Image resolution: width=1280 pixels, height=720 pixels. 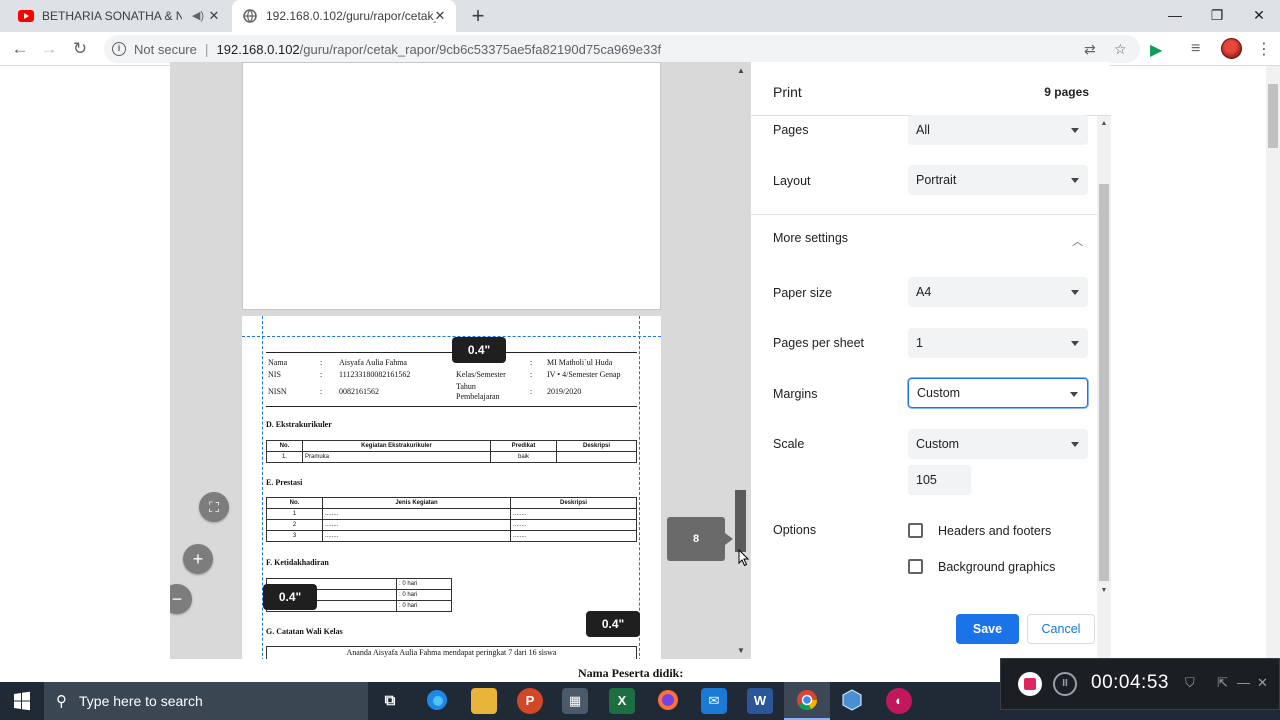 I want to click on minimize-icon: —, so click(x=1175, y=15).